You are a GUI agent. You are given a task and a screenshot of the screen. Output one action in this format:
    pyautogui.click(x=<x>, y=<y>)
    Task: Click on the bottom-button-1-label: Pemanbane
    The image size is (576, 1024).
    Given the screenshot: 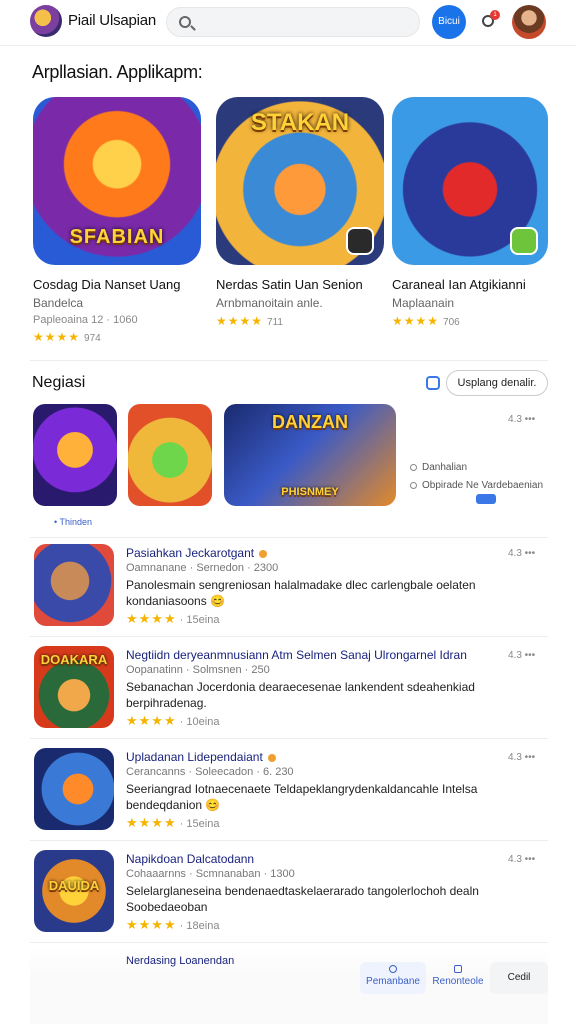 What is the action you would take?
    pyautogui.click(x=393, y=981)
    